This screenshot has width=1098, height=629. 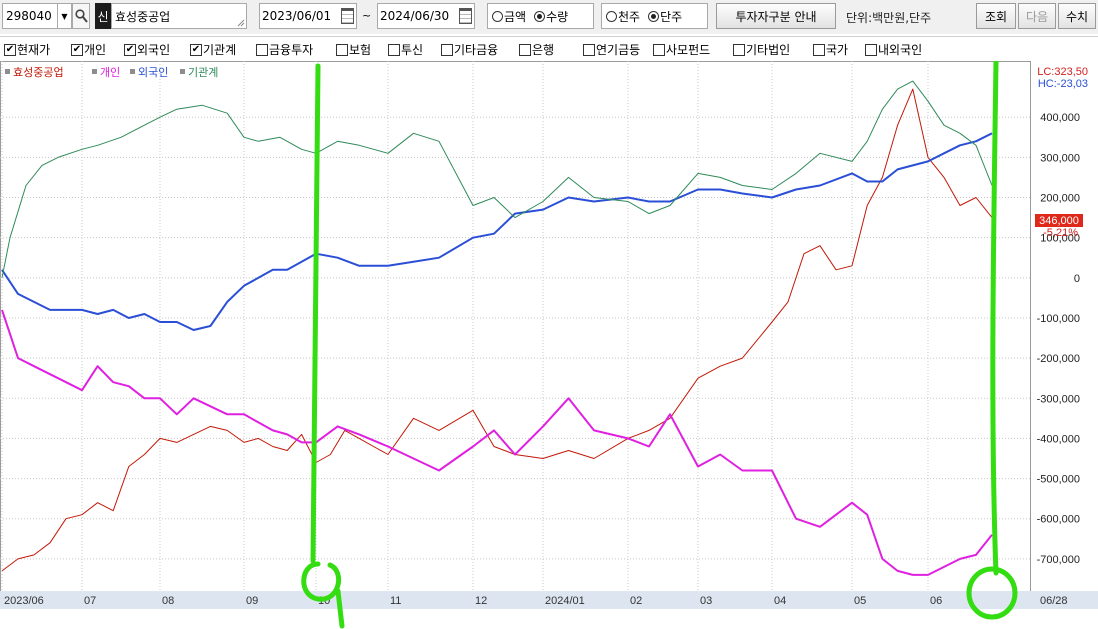 What do you see at coordinates (1077, 279) in the screenshot?
I see `y-tick-label: 0` at bounding box center [1077, 279].